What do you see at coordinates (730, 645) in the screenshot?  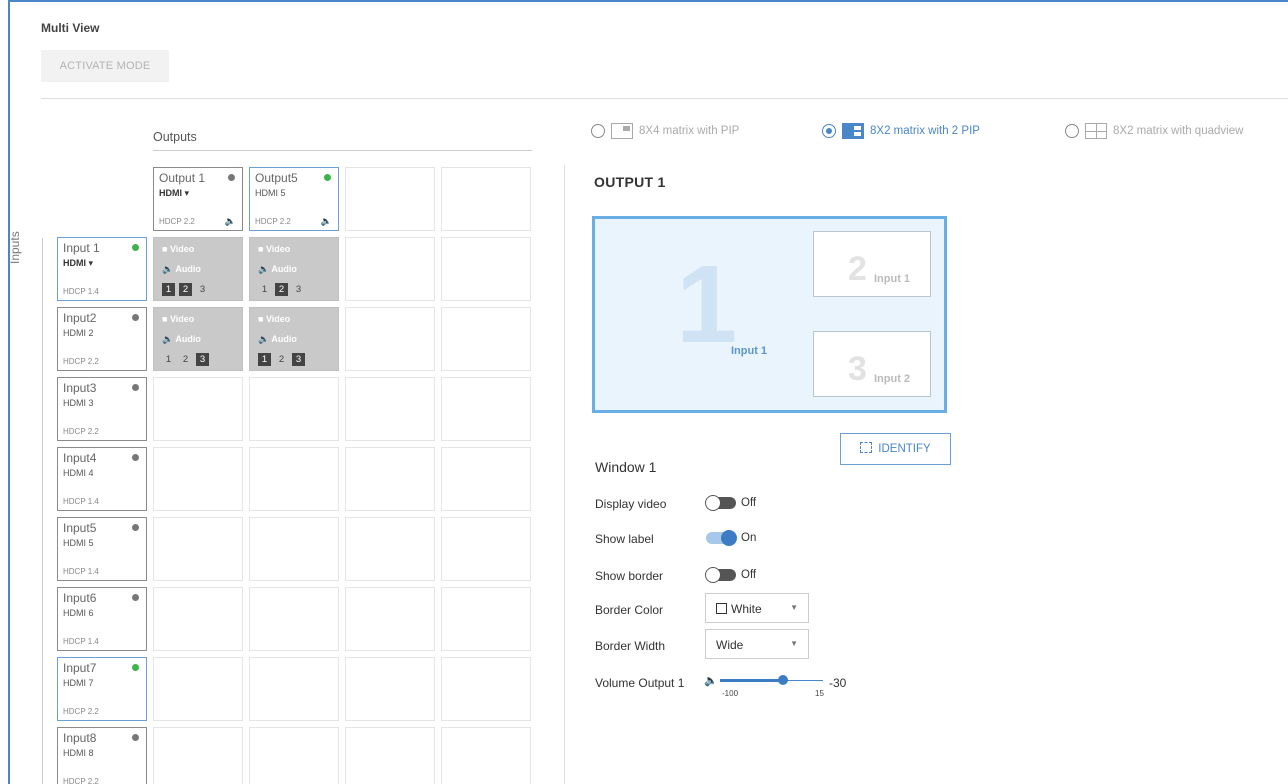 I see `border-width-value: Wide` at bounding box center [730, 645].